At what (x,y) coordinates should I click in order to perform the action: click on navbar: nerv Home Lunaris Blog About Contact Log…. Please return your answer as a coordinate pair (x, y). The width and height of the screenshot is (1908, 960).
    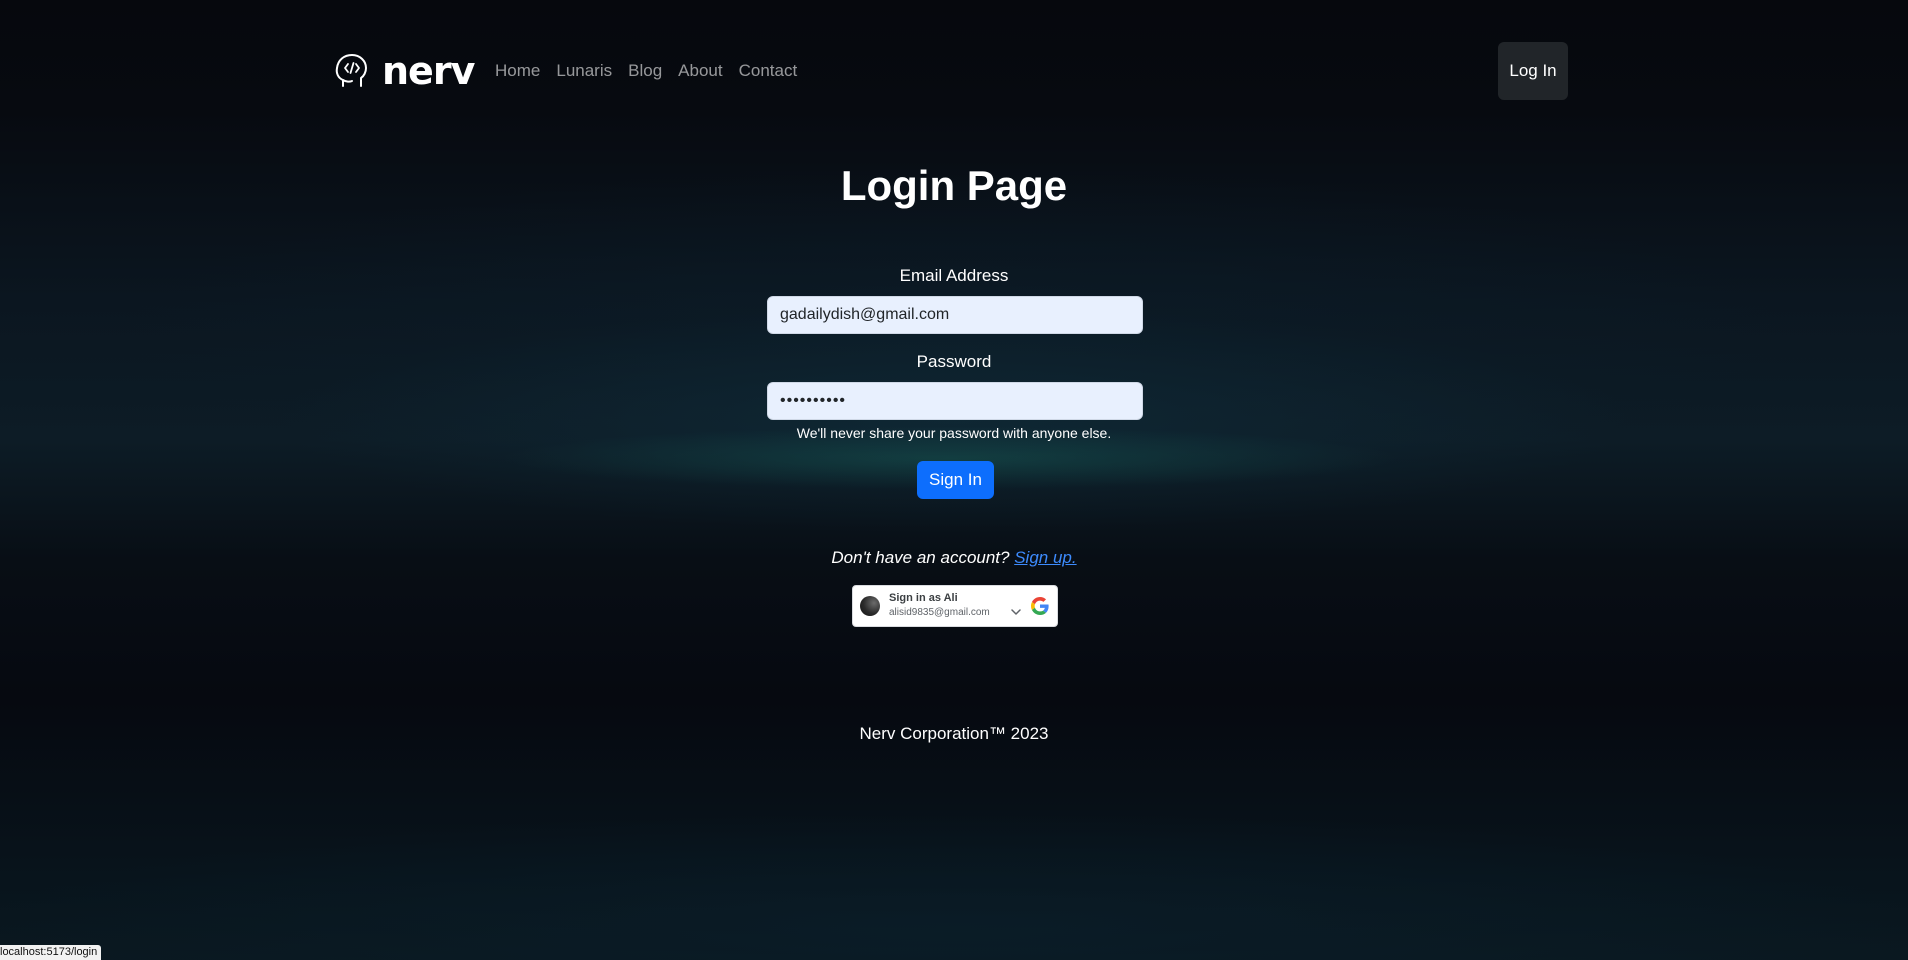
    Looking at the image, I should click on (951, 71).